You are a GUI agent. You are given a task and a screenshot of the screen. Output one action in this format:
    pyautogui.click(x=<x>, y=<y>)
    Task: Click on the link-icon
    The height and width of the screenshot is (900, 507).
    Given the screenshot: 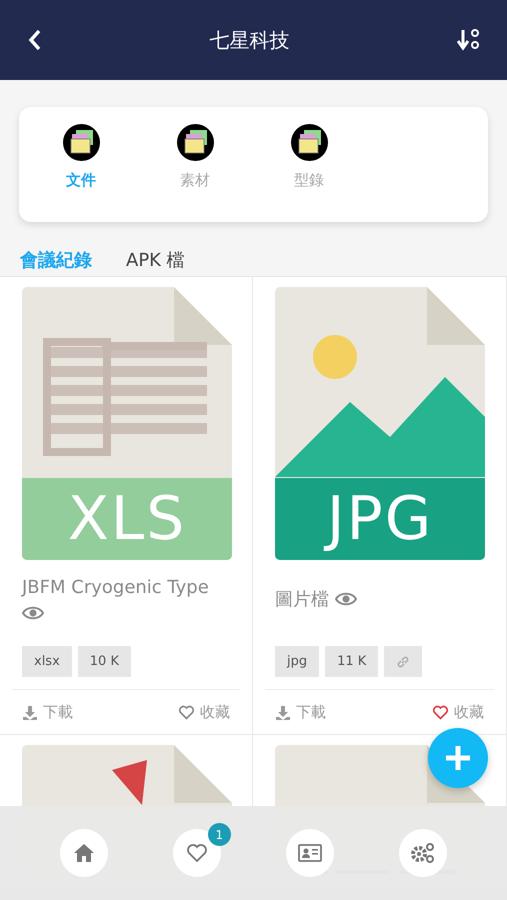 What is the action you would take?
    pyautogui.click(x=403, y=661)
    